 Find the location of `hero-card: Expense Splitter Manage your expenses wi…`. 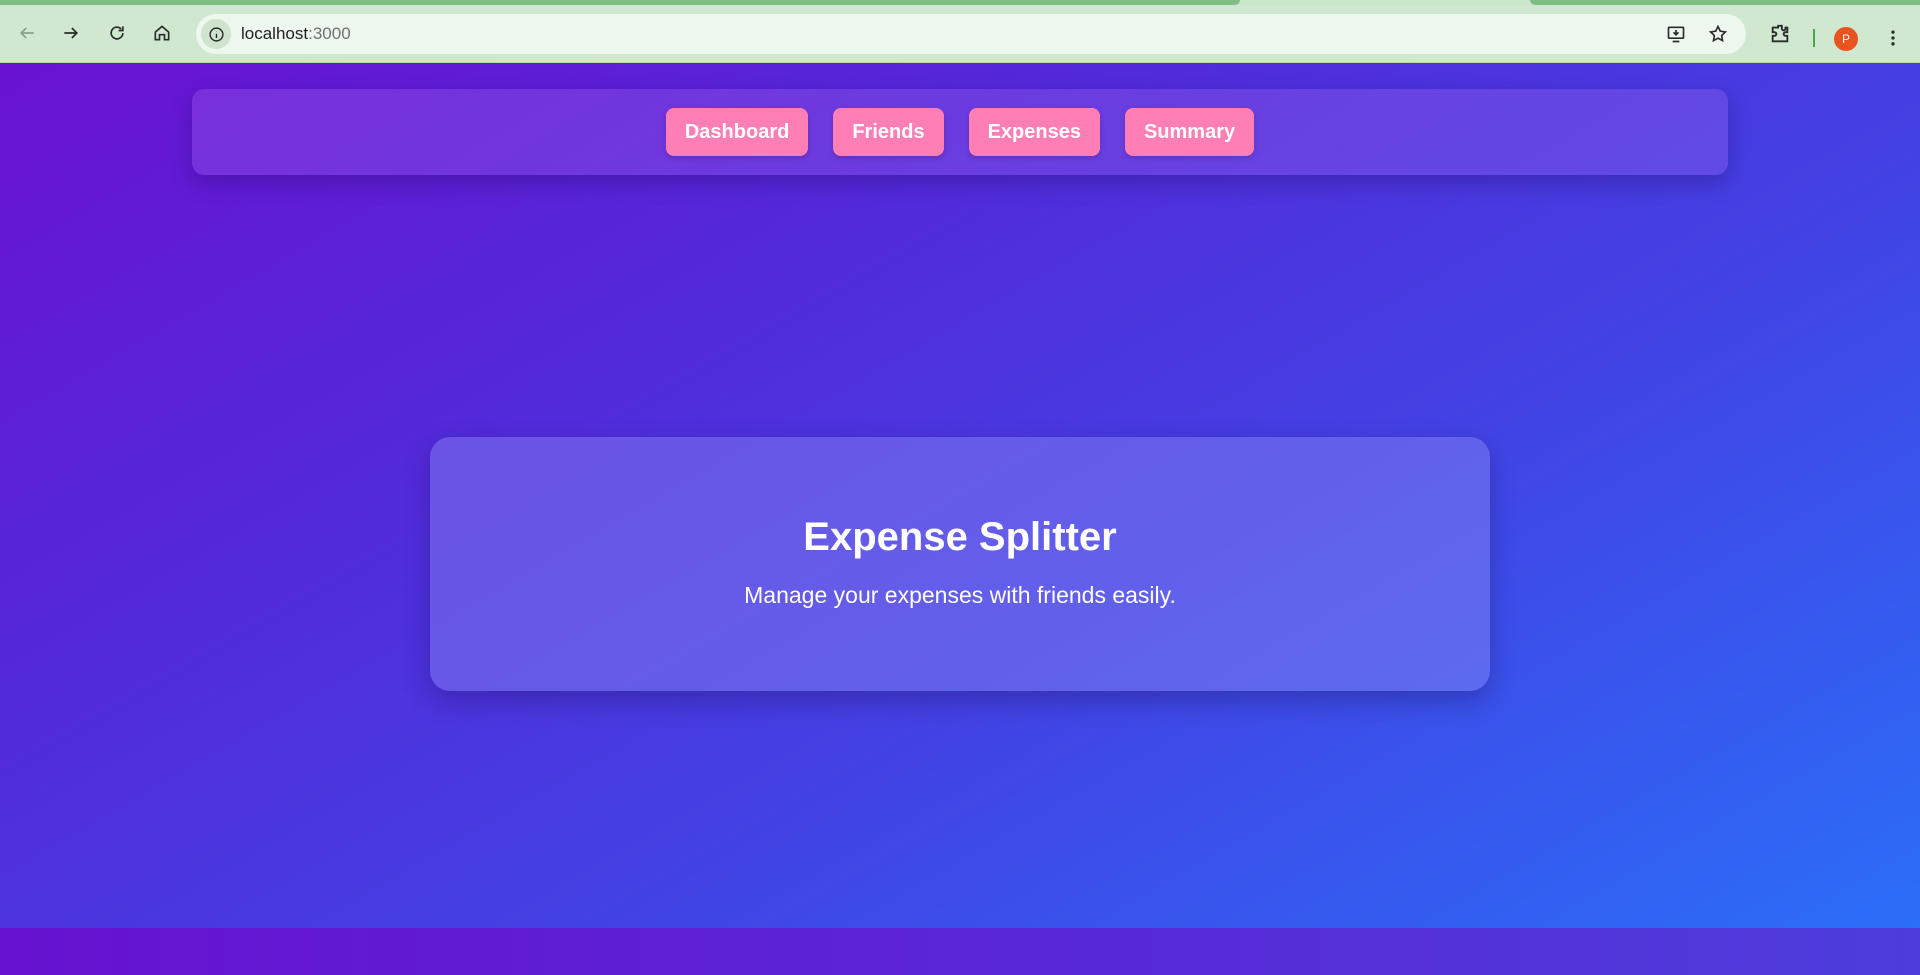

hero-card: Expense Splitter Manage your expenses wi… is located at coordinates (960, 564).